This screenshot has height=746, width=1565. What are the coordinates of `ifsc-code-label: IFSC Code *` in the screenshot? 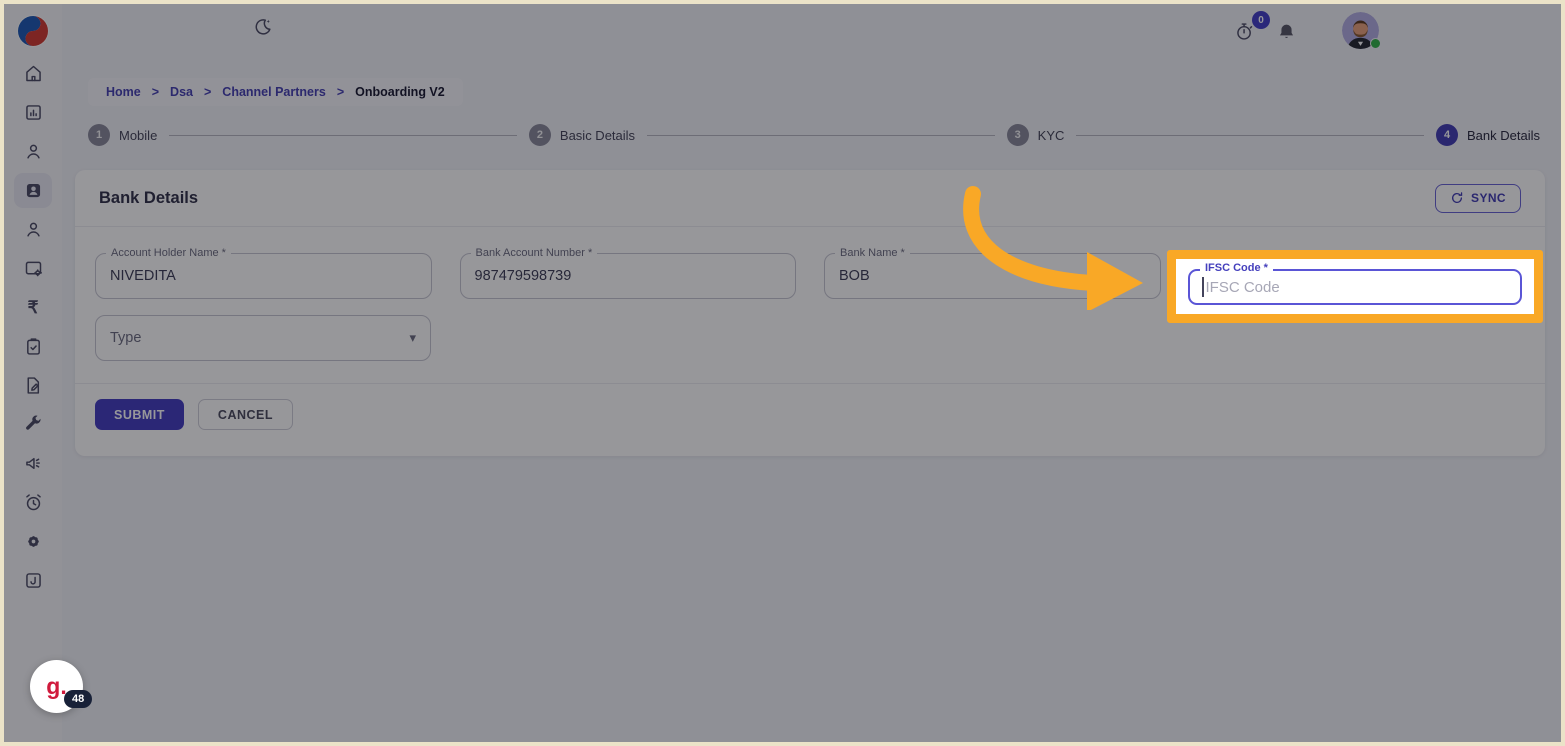 It's located at (1236, 268).